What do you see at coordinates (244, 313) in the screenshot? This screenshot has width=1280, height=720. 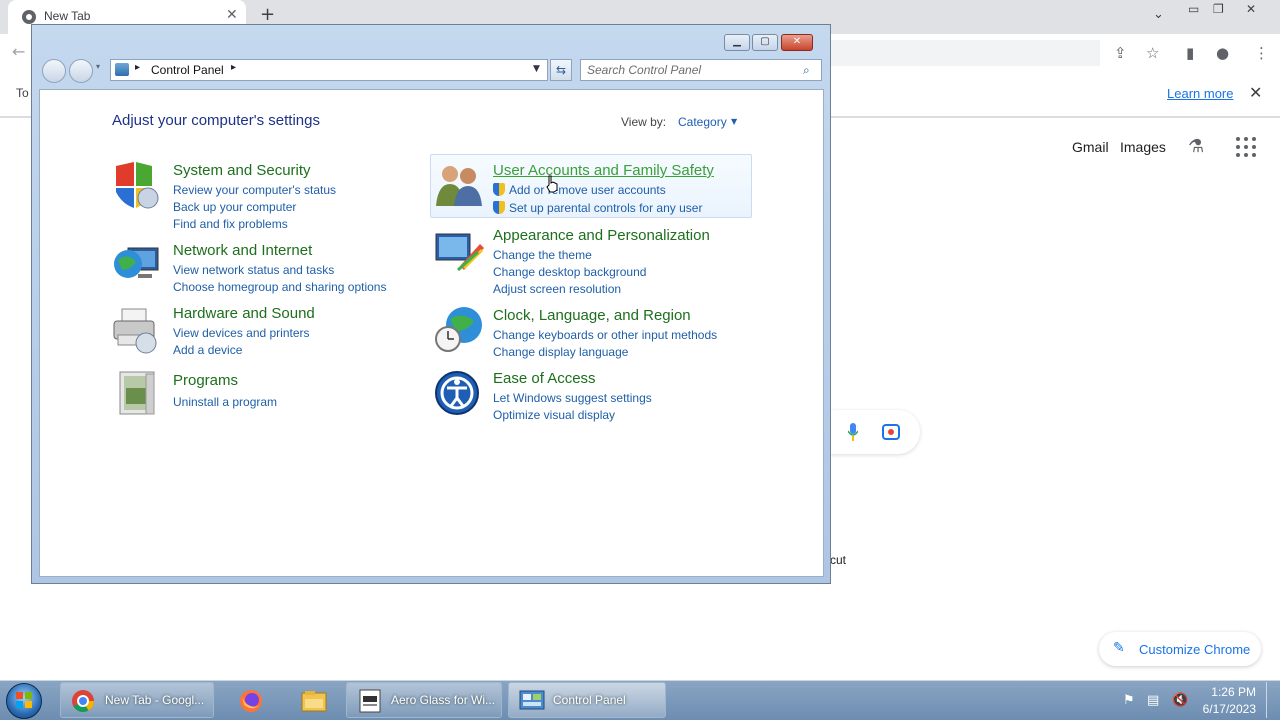 I see `category-title: Hardware and Sound` at bounding box center [244, 313].